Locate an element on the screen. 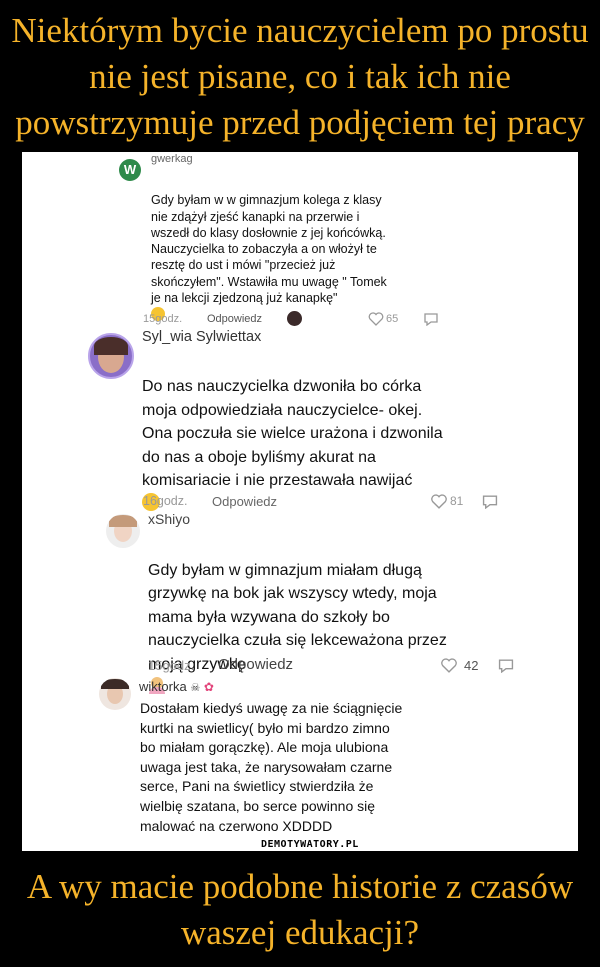  avatar-letter: W is located at coordinates (130, 169).